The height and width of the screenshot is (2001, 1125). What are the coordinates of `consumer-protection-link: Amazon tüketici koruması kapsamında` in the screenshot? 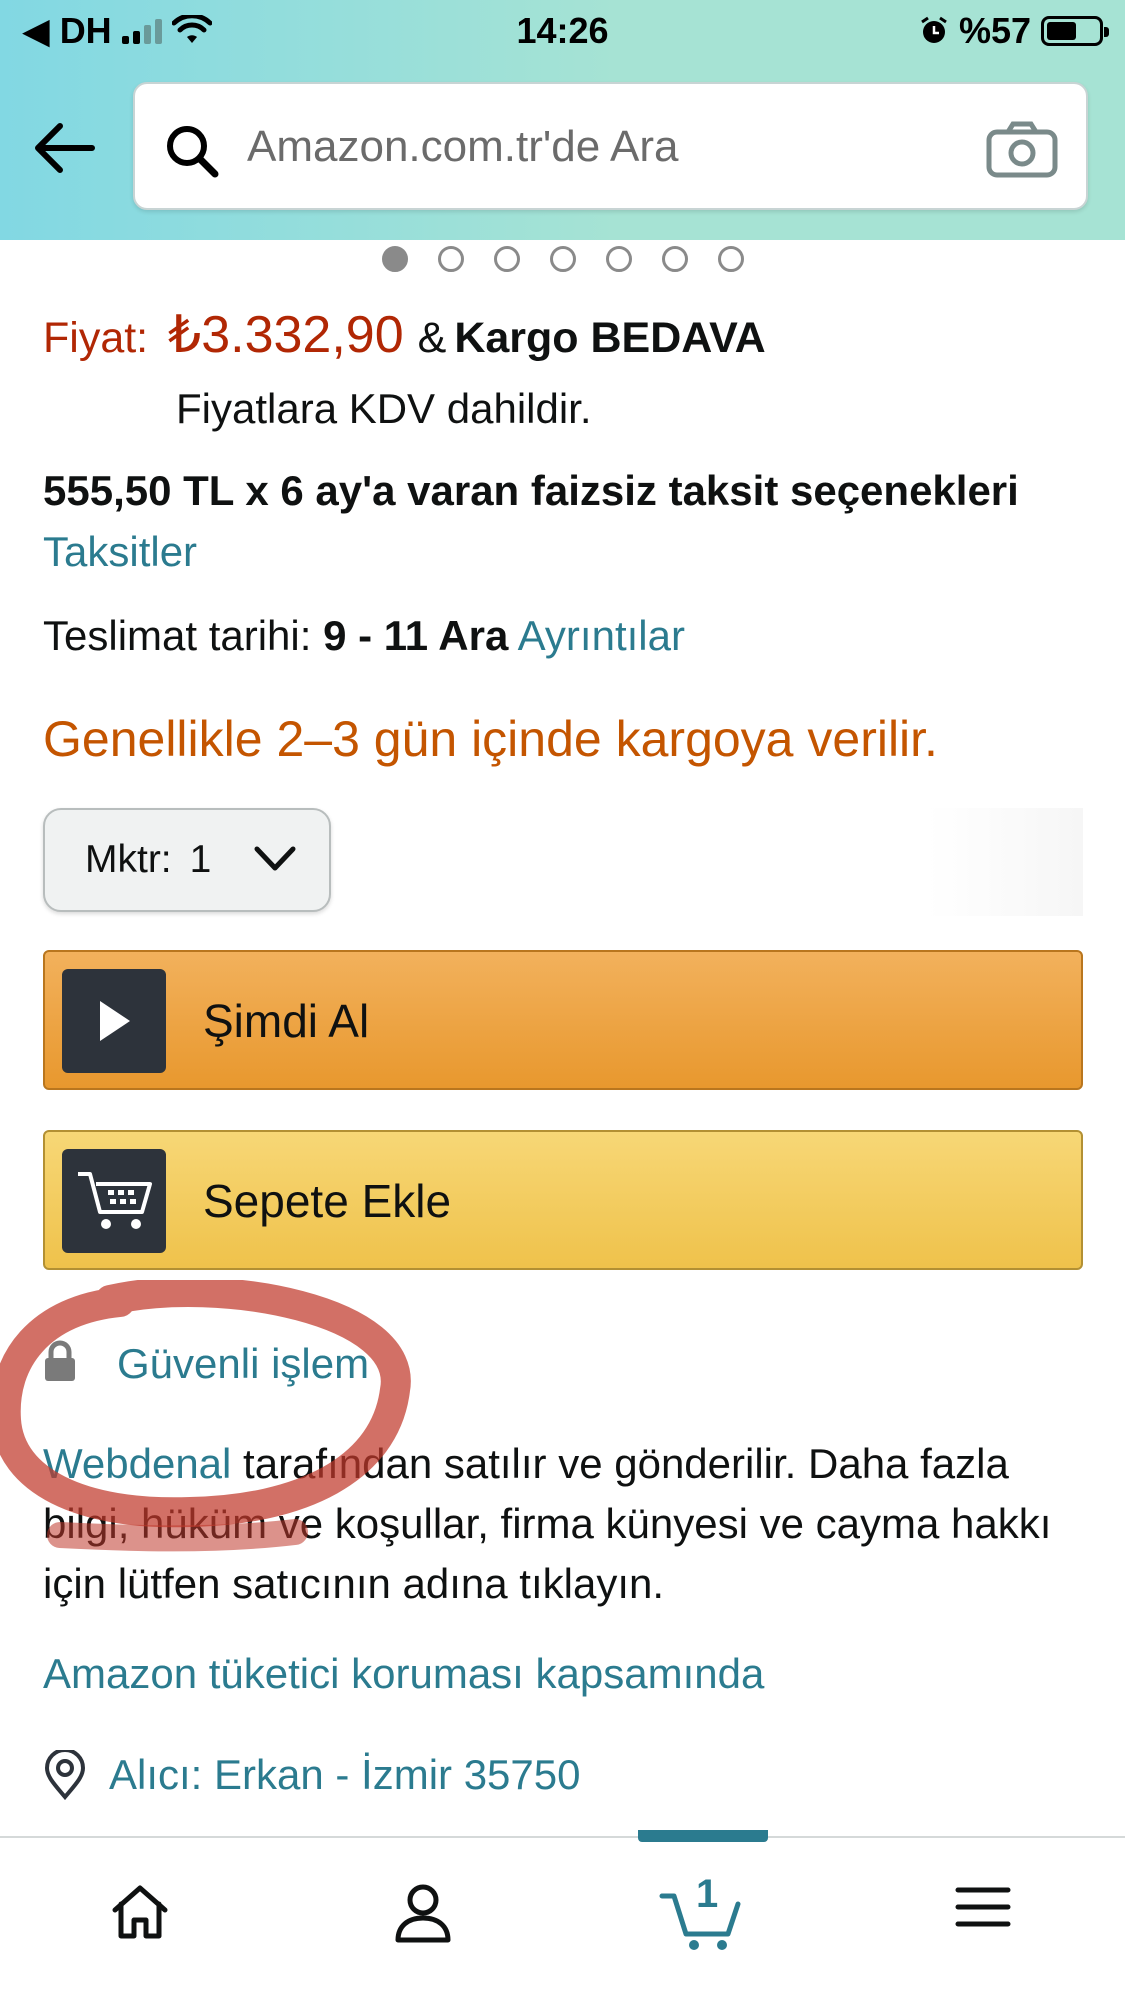 It's located at (403, 1674).